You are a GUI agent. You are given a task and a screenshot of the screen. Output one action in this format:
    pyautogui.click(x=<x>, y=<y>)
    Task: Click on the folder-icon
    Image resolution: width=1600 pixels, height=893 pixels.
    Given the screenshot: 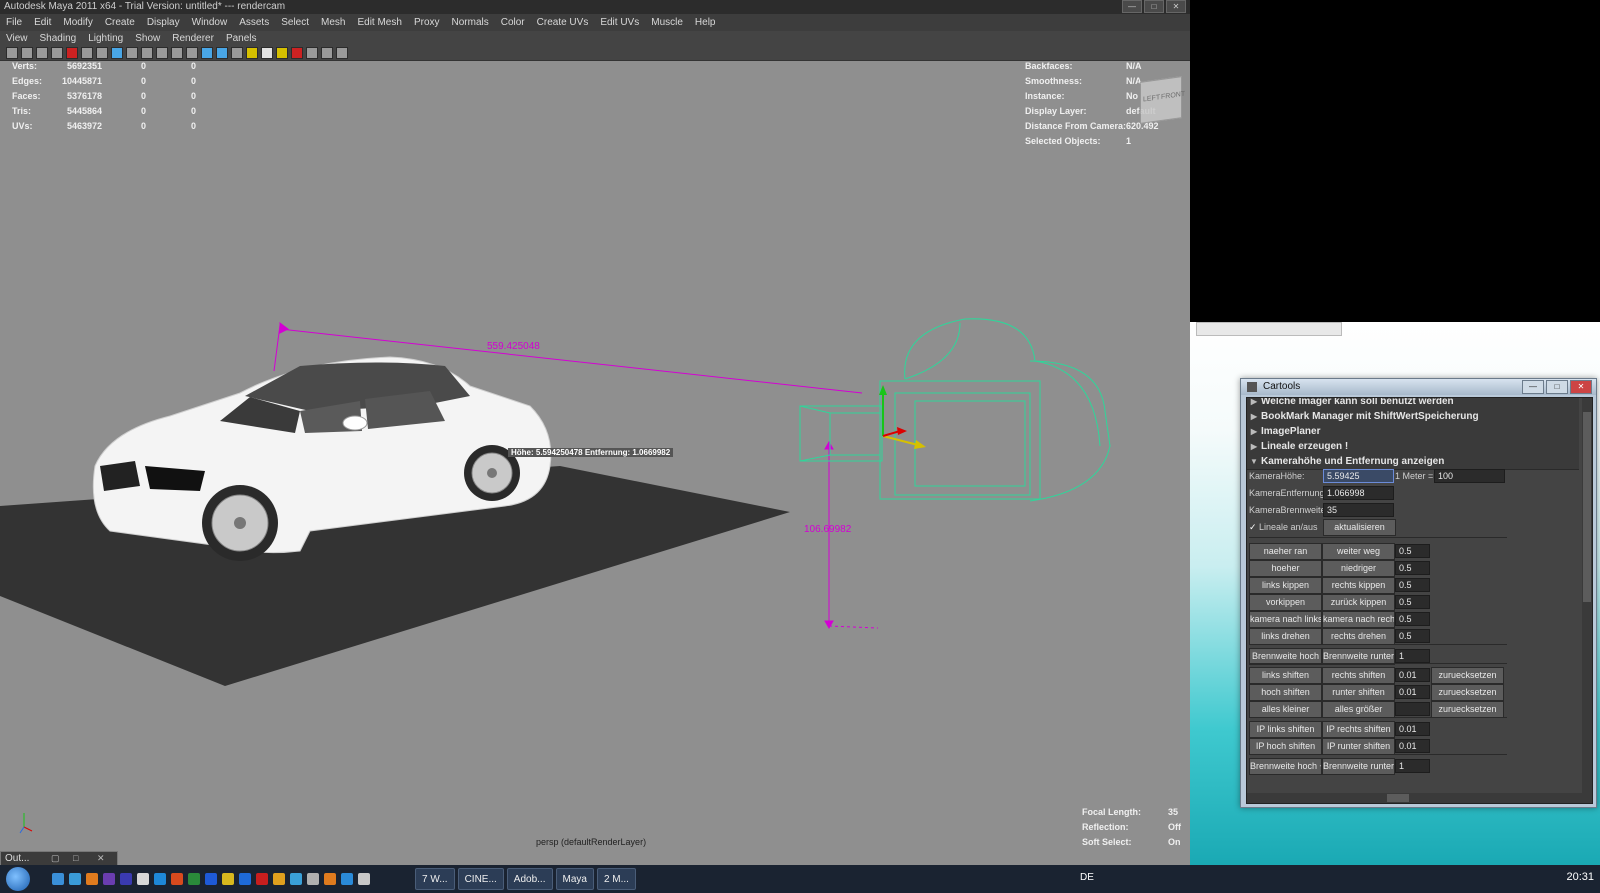 What is the action you would take?
    pyautogui.click(x=228, y=879)
    